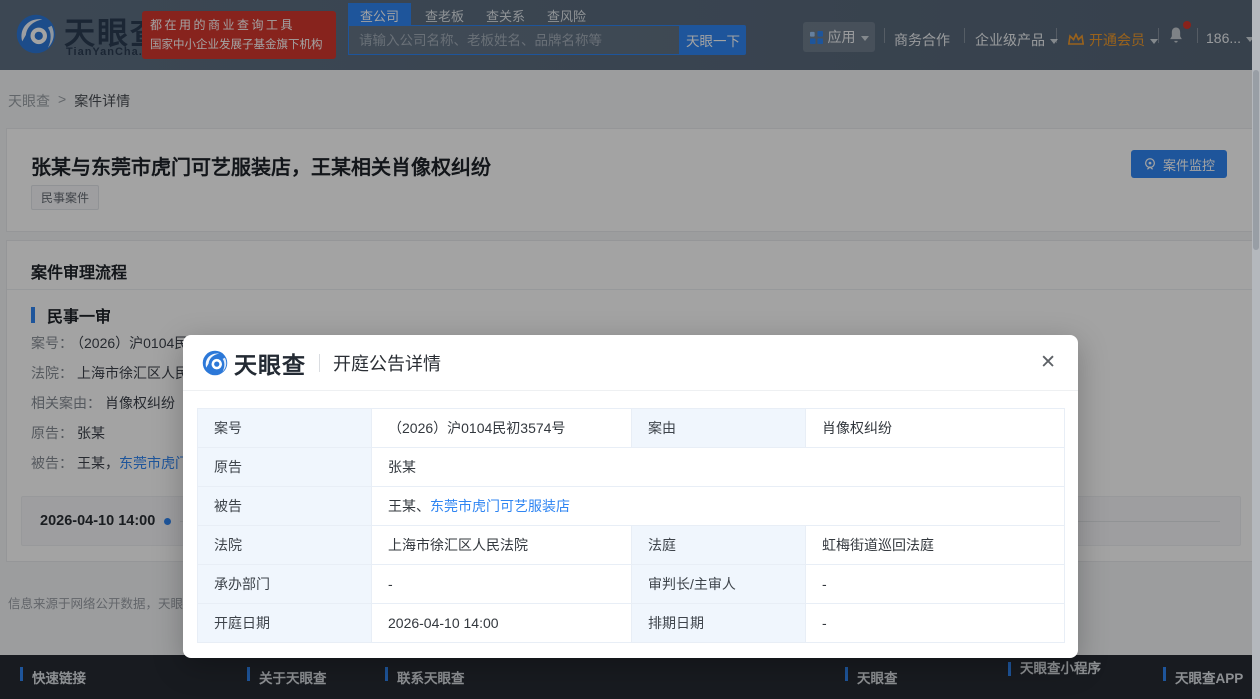 The height and width of the screenshot is (699, 1260). I want to click on modal-brand: 天眼查, so click(270, 364).